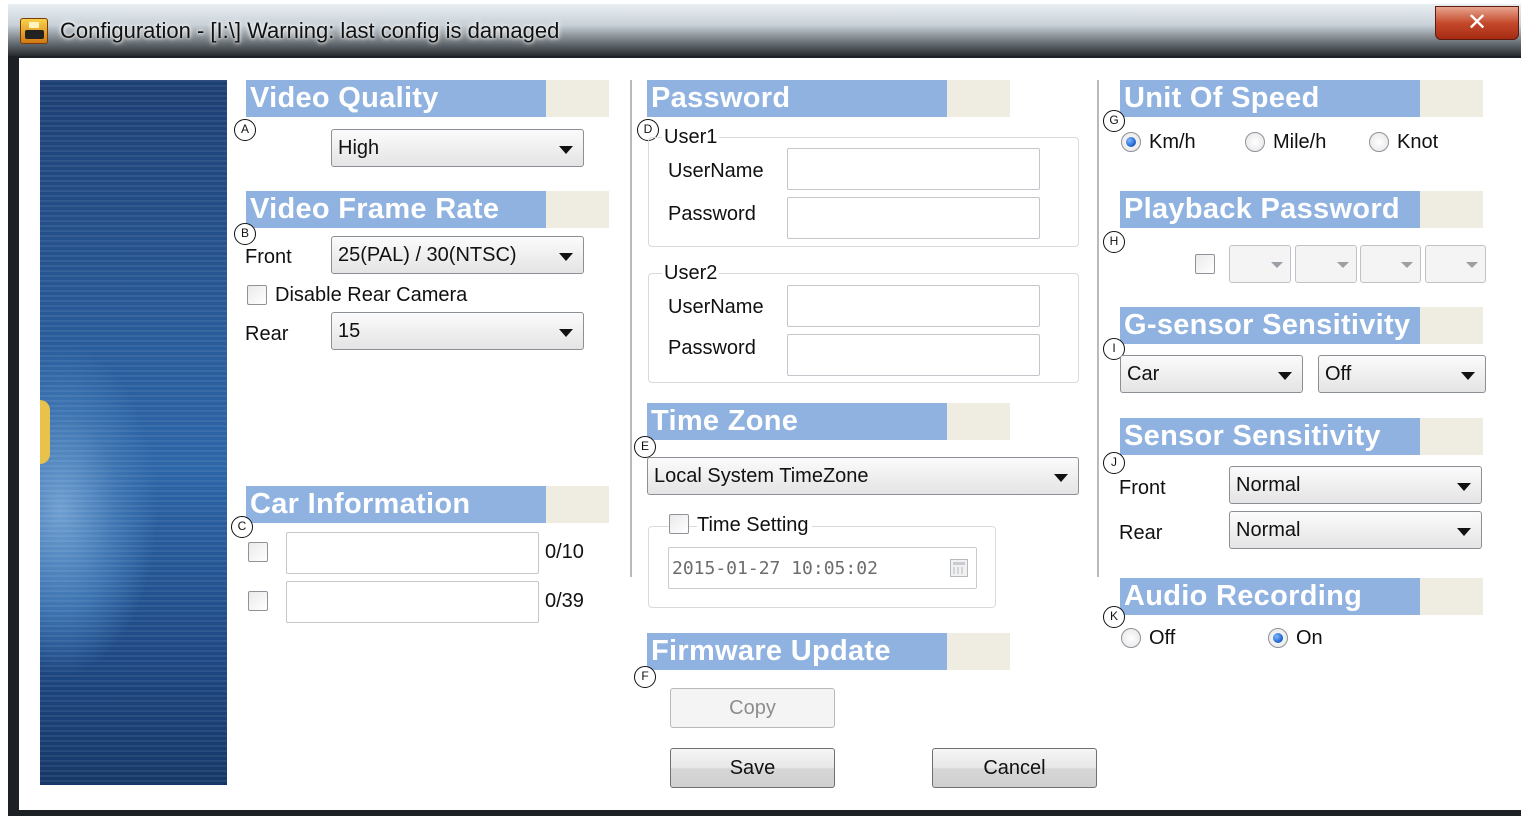 The width and height of the screenshot is (1521, 816). What do you see at coordinates (349, 331) in the screenshot?
I see `rear-frame-rate-value: 15` at bounding box center [349, 331].